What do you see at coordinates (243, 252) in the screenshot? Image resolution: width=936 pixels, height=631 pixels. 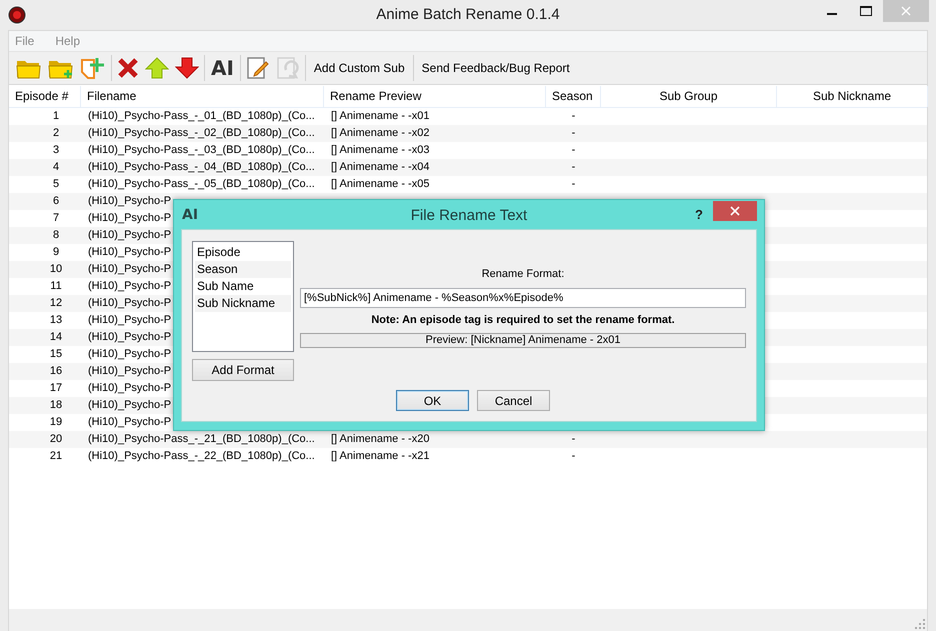 I see `list-item: Episode` at bounding box center [243, 252].